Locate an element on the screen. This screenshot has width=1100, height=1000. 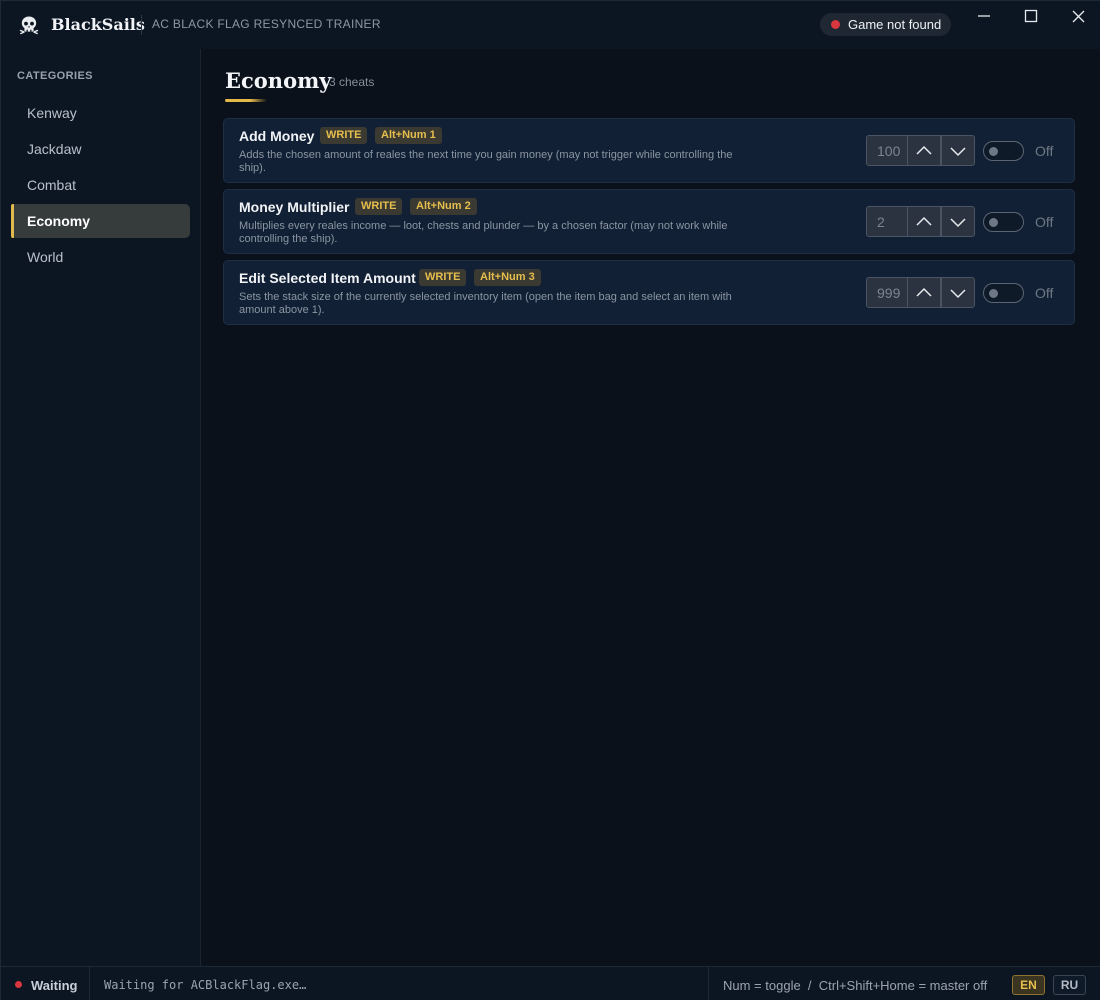
connection-state: Waiting is located at coordinates (54, 985).